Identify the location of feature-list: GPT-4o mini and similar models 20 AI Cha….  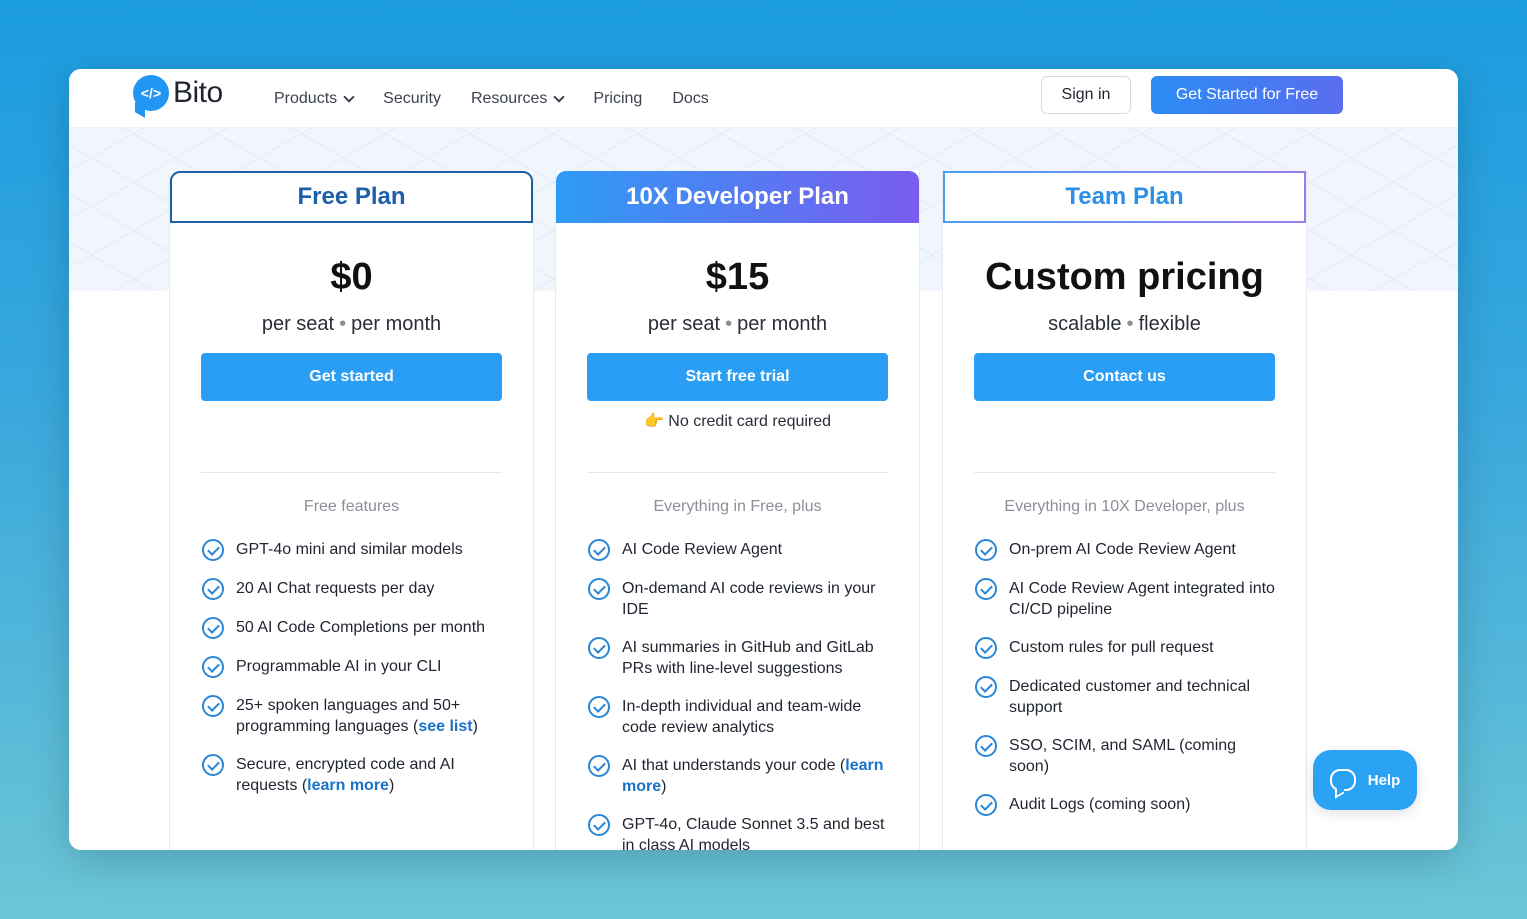
(354, 676).